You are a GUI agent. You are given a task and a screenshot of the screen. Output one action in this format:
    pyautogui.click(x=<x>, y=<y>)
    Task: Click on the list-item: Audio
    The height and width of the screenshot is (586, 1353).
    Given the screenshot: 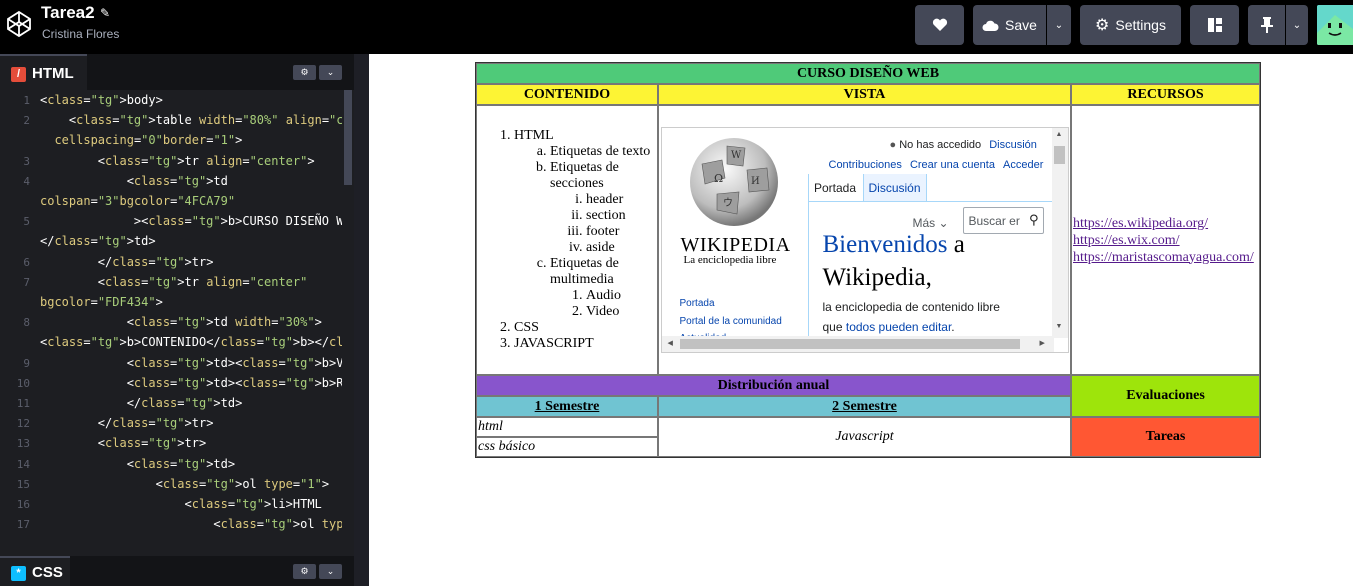 What is the action you would take?
    pyautogui.click(x=621, y=296)
    